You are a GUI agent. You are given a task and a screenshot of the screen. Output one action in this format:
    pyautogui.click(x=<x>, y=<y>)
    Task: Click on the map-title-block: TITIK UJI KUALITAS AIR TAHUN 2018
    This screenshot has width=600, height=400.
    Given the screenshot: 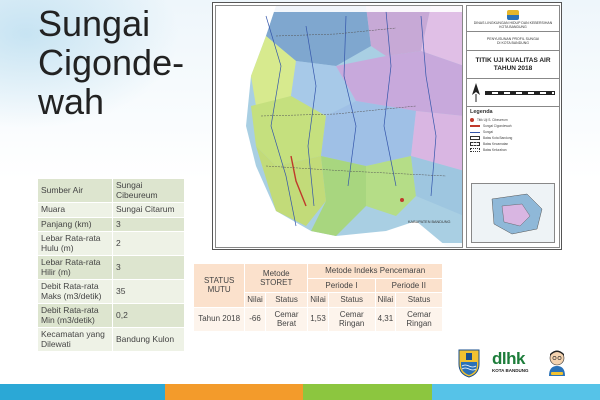 What is the action you would take?
    pyautogui.click(x=513, y=65)
    